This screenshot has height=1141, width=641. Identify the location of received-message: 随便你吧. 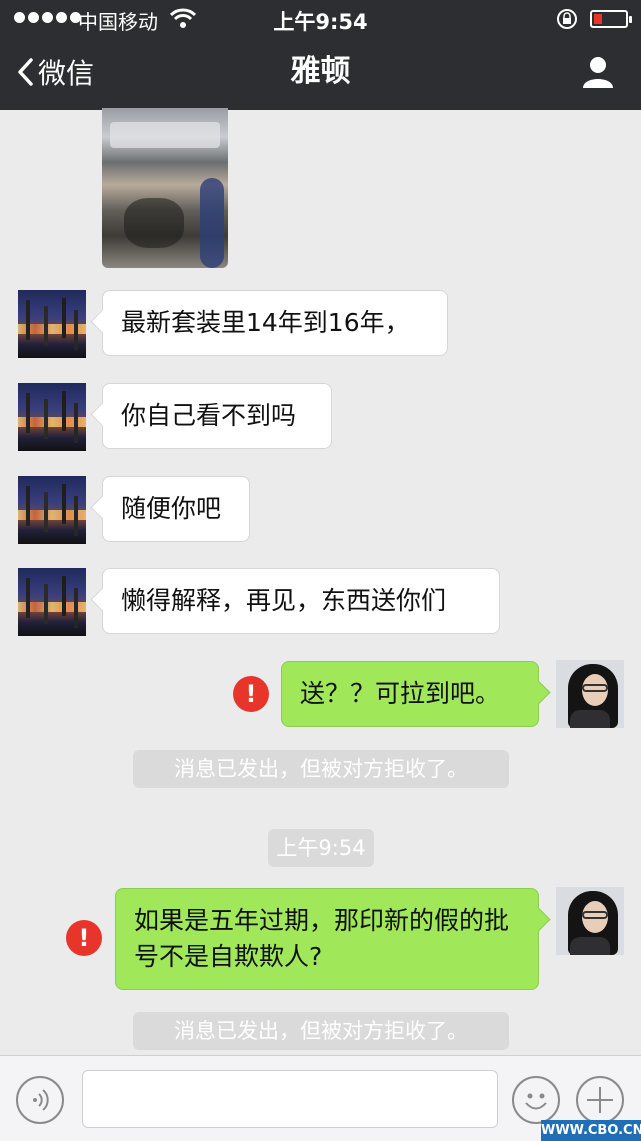
(176, 509).